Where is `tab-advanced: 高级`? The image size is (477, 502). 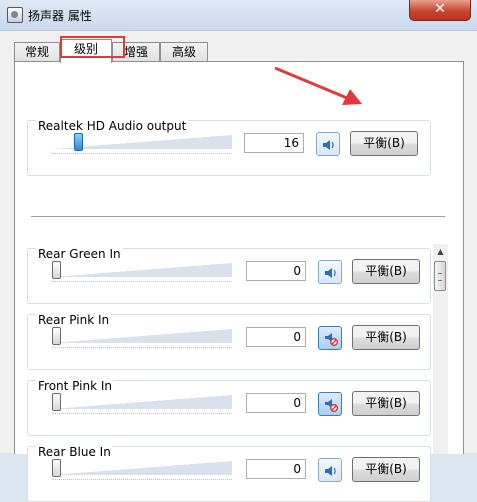
tab-advanced: 高级 is located at coordinates (184, 52).